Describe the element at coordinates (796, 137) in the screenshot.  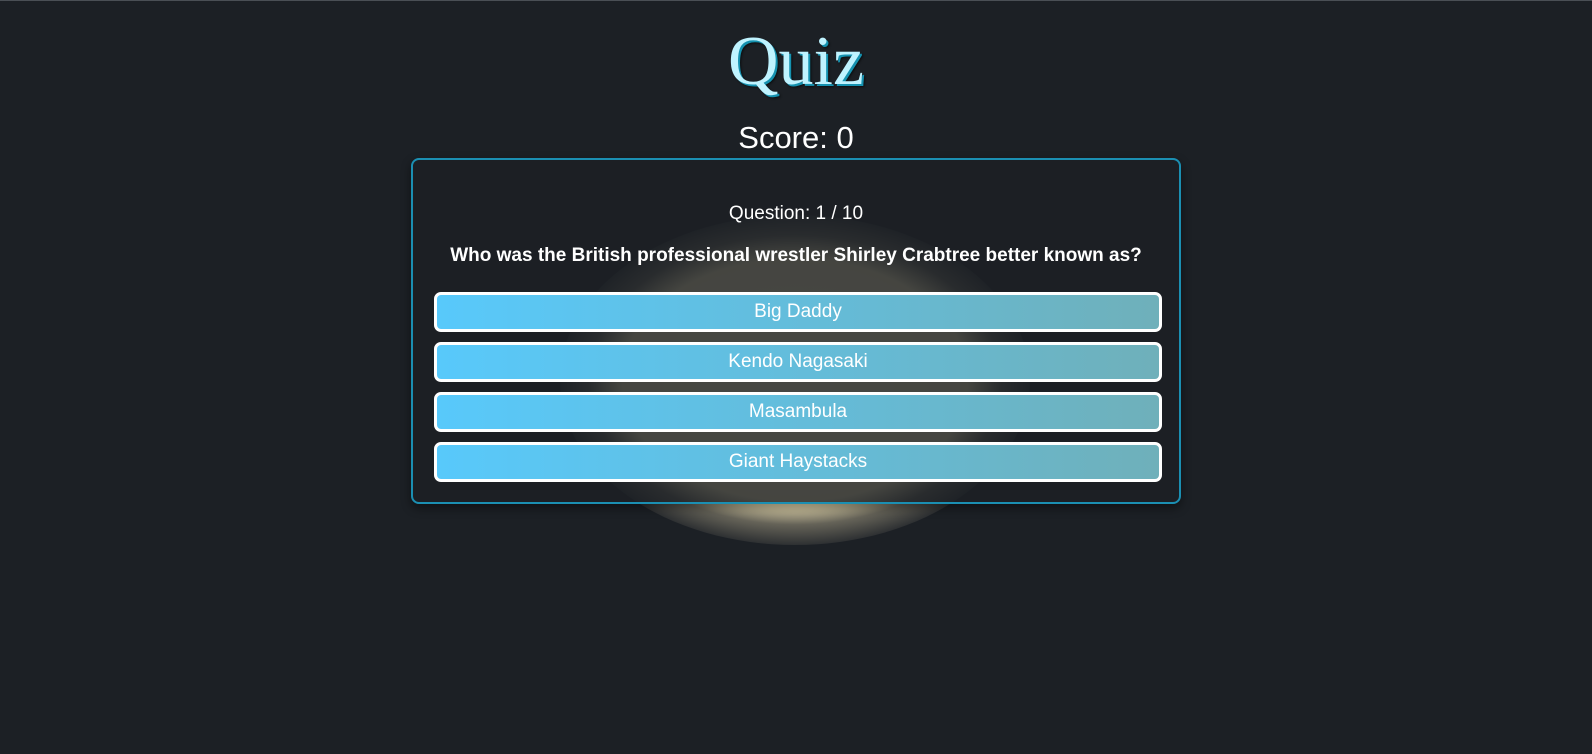
I see `score-display: Score: 0` at that location.